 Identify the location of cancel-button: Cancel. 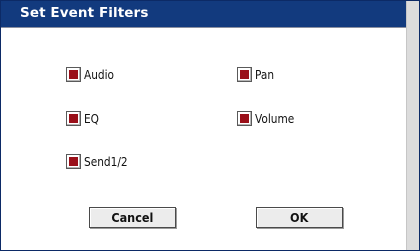
(132, 217).